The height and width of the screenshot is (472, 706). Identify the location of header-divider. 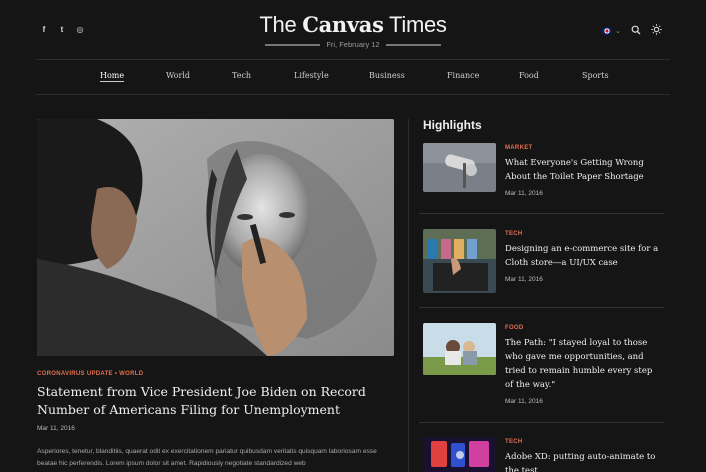
(353, 59).